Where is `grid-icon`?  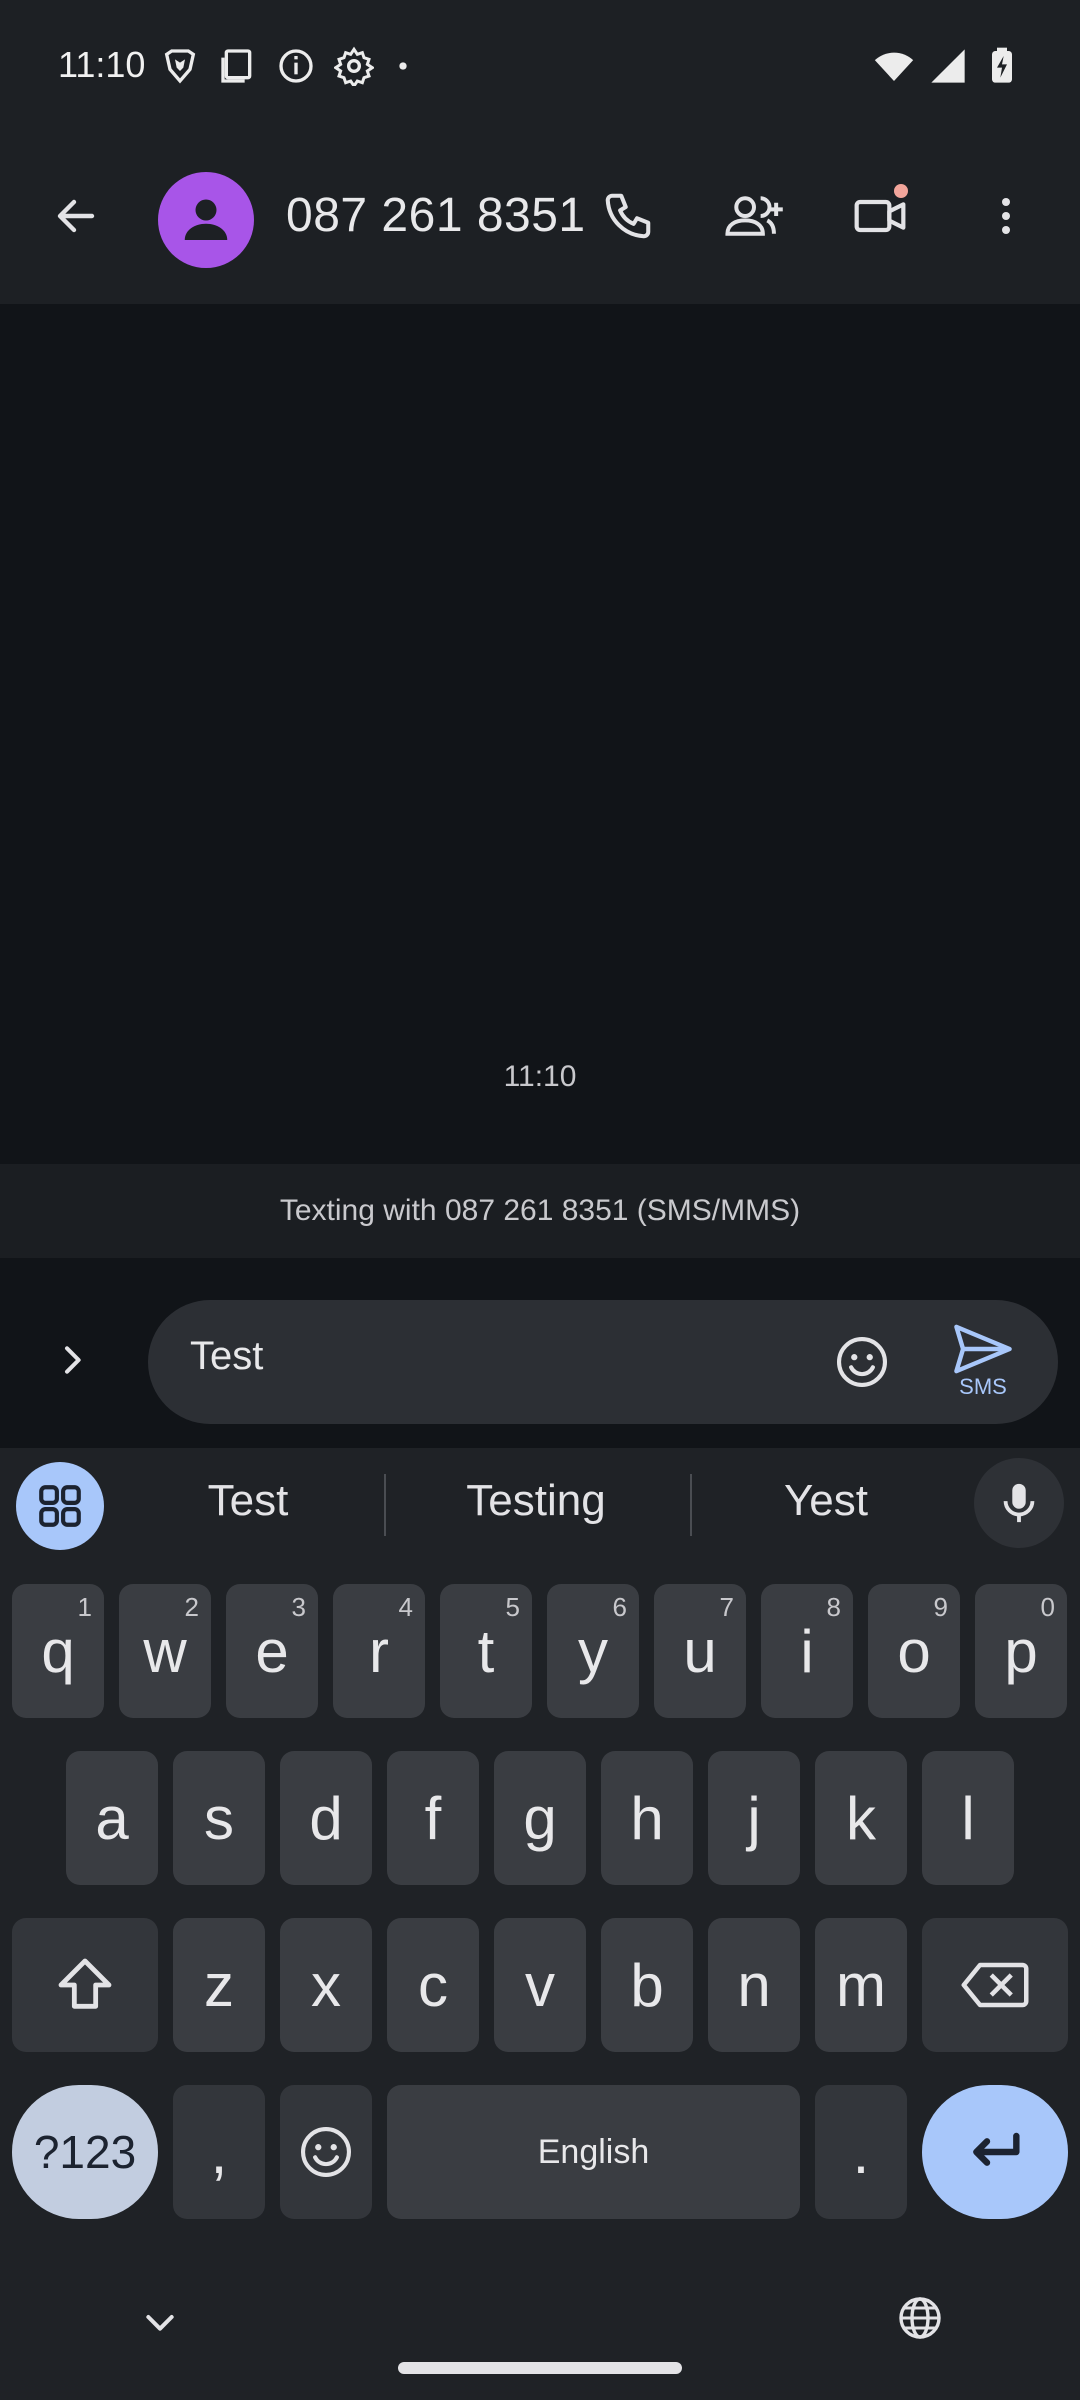 grid-icon is located at coordinates (60, 1506).